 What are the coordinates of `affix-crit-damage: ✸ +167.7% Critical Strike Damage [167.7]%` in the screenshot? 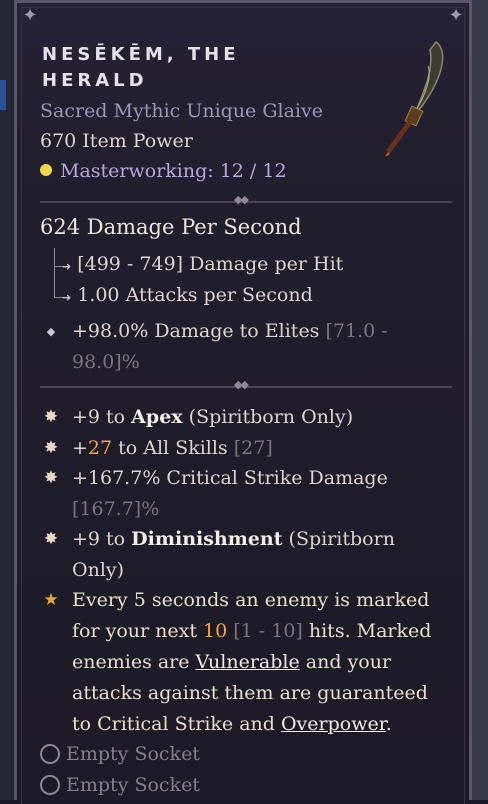 It's located at (245, 494).